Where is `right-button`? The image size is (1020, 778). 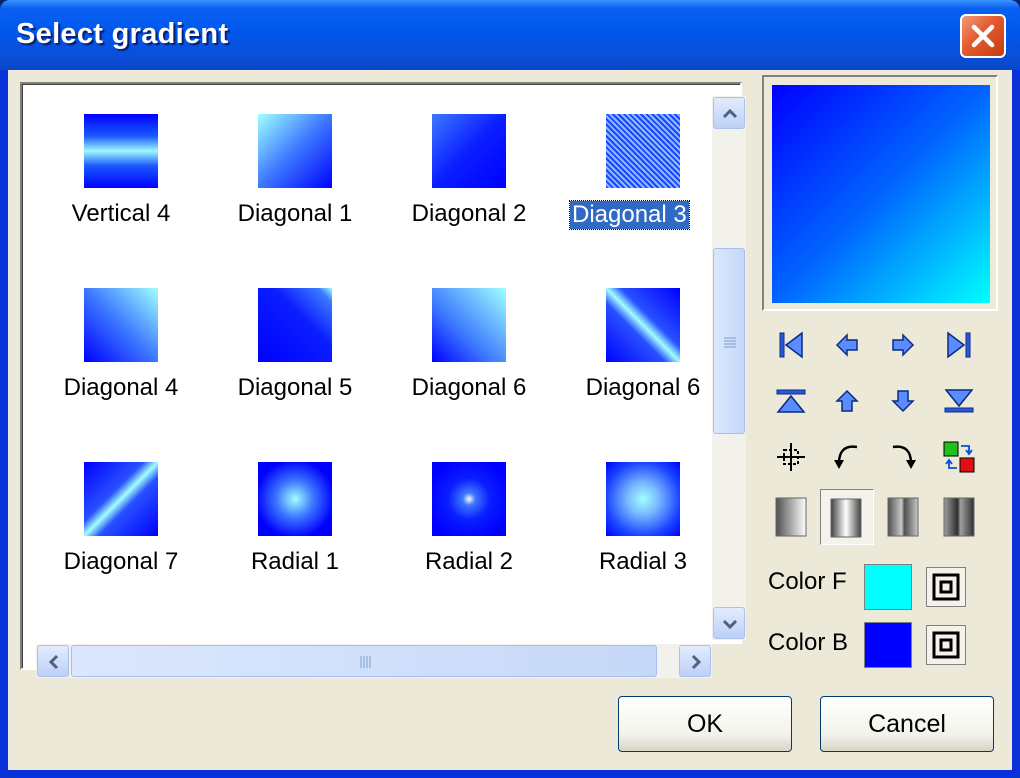 right-button is located at coordinates (903, 345).